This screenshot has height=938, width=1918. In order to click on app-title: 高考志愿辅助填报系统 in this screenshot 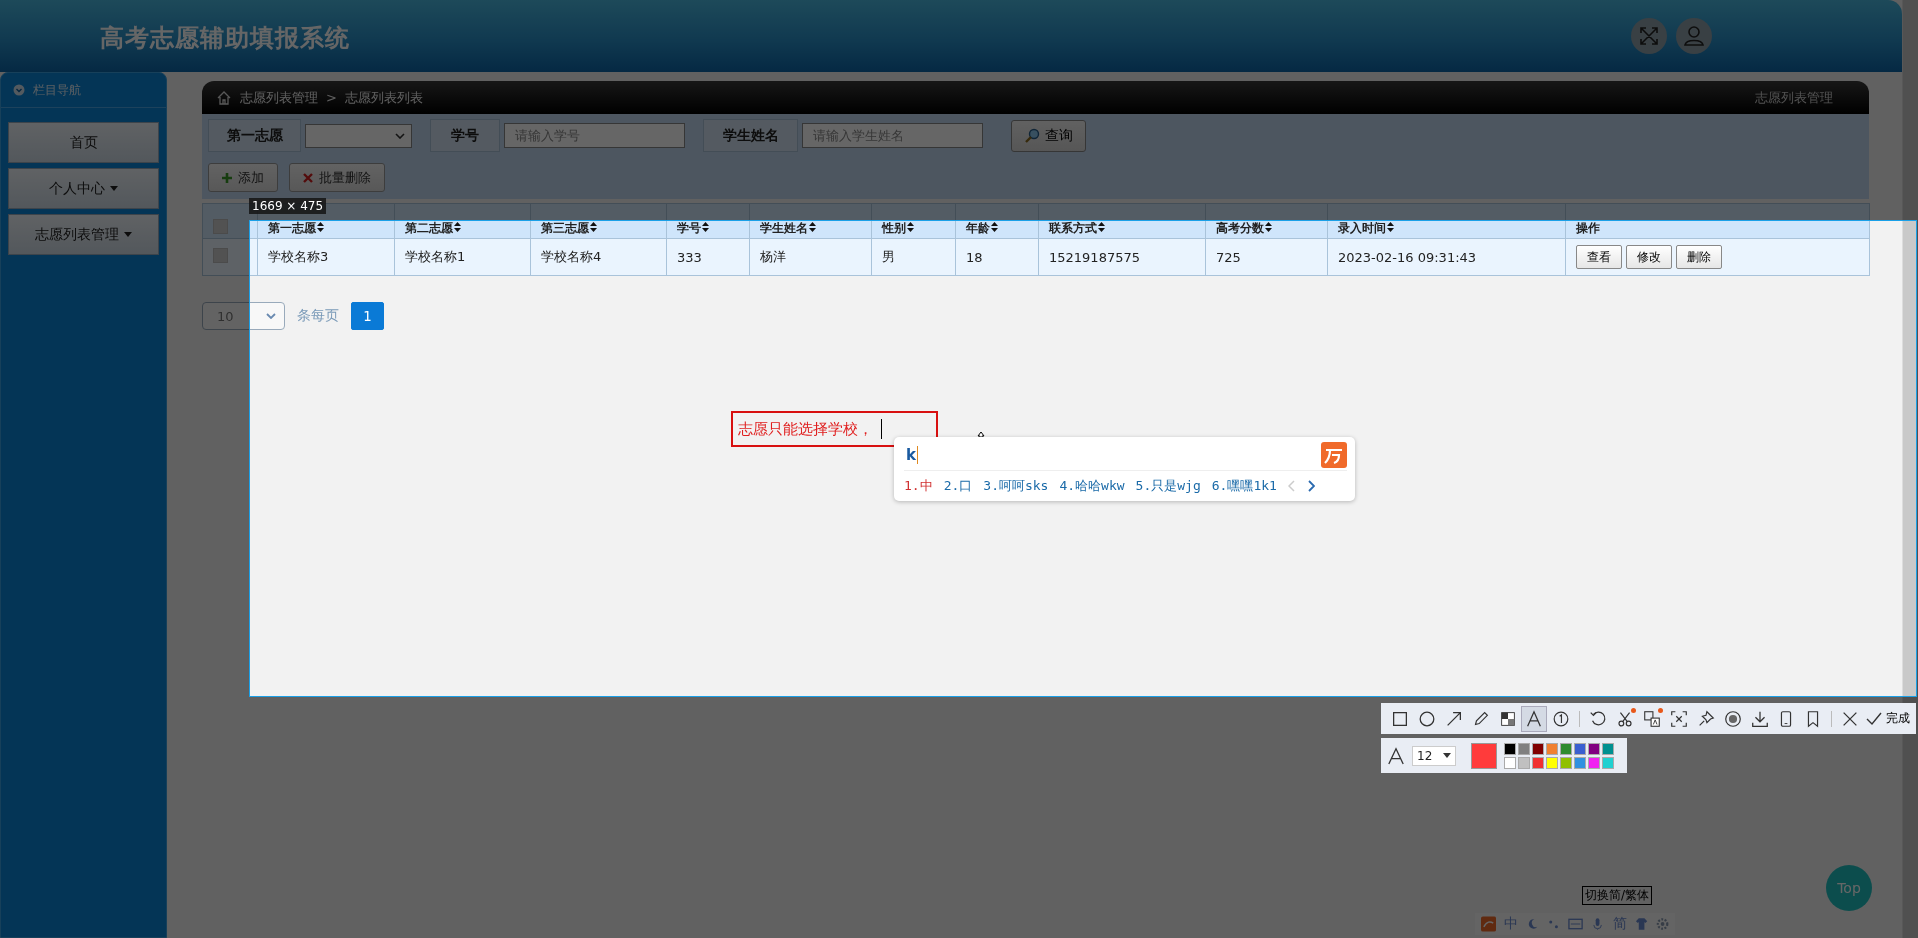, I will do `click(225, 38)`.